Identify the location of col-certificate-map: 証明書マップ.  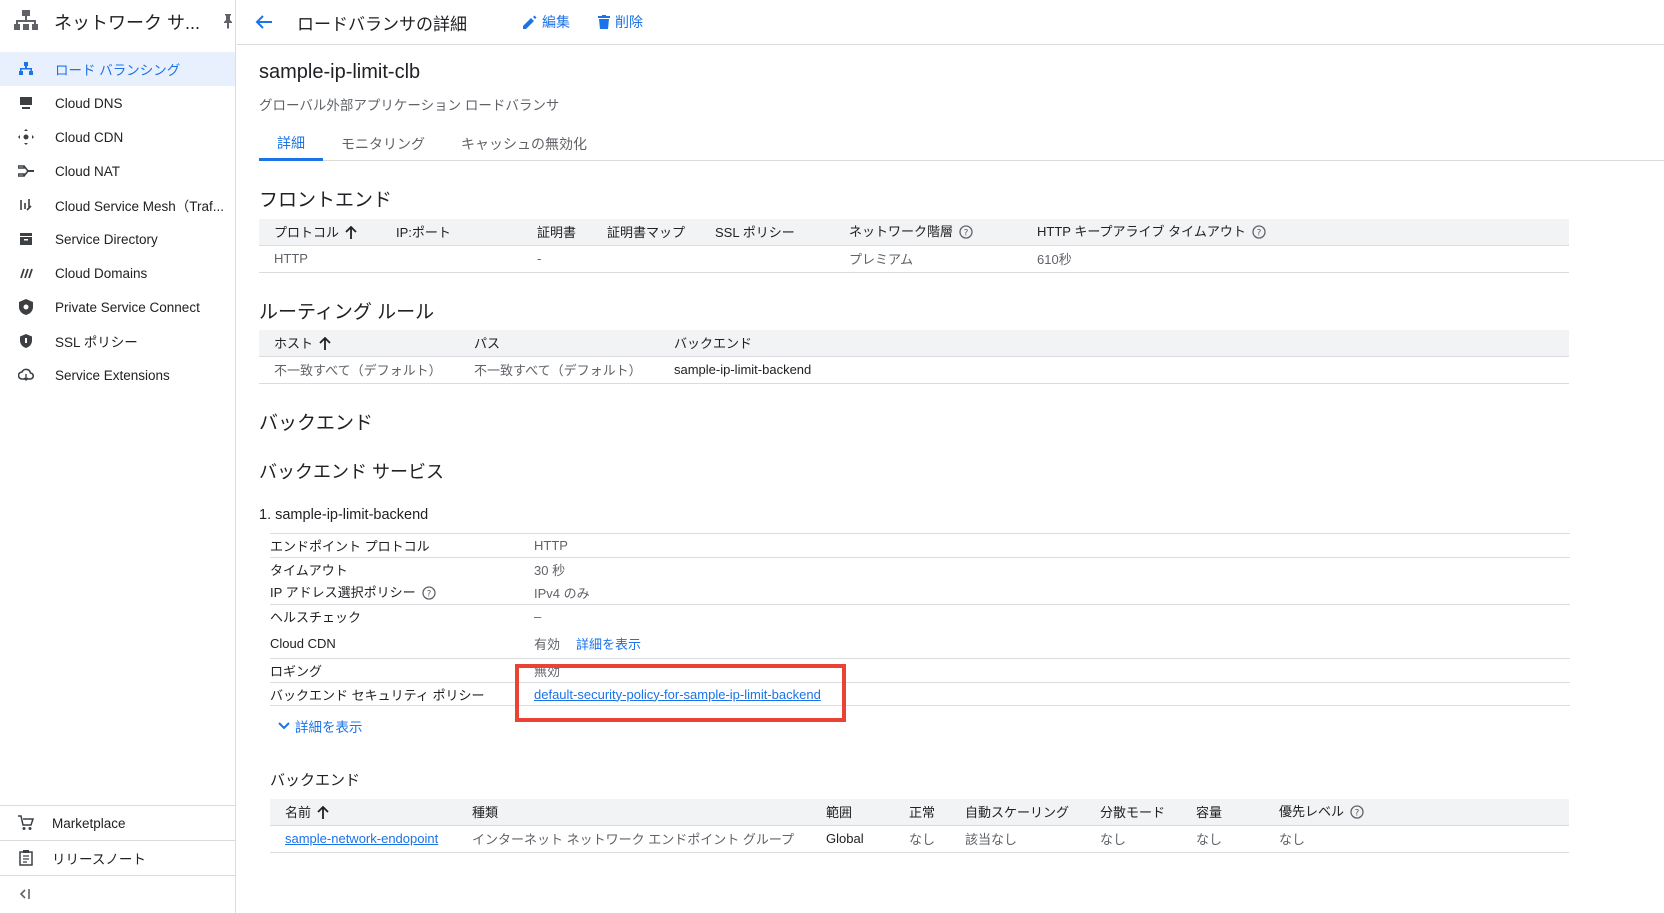
(646, 232).